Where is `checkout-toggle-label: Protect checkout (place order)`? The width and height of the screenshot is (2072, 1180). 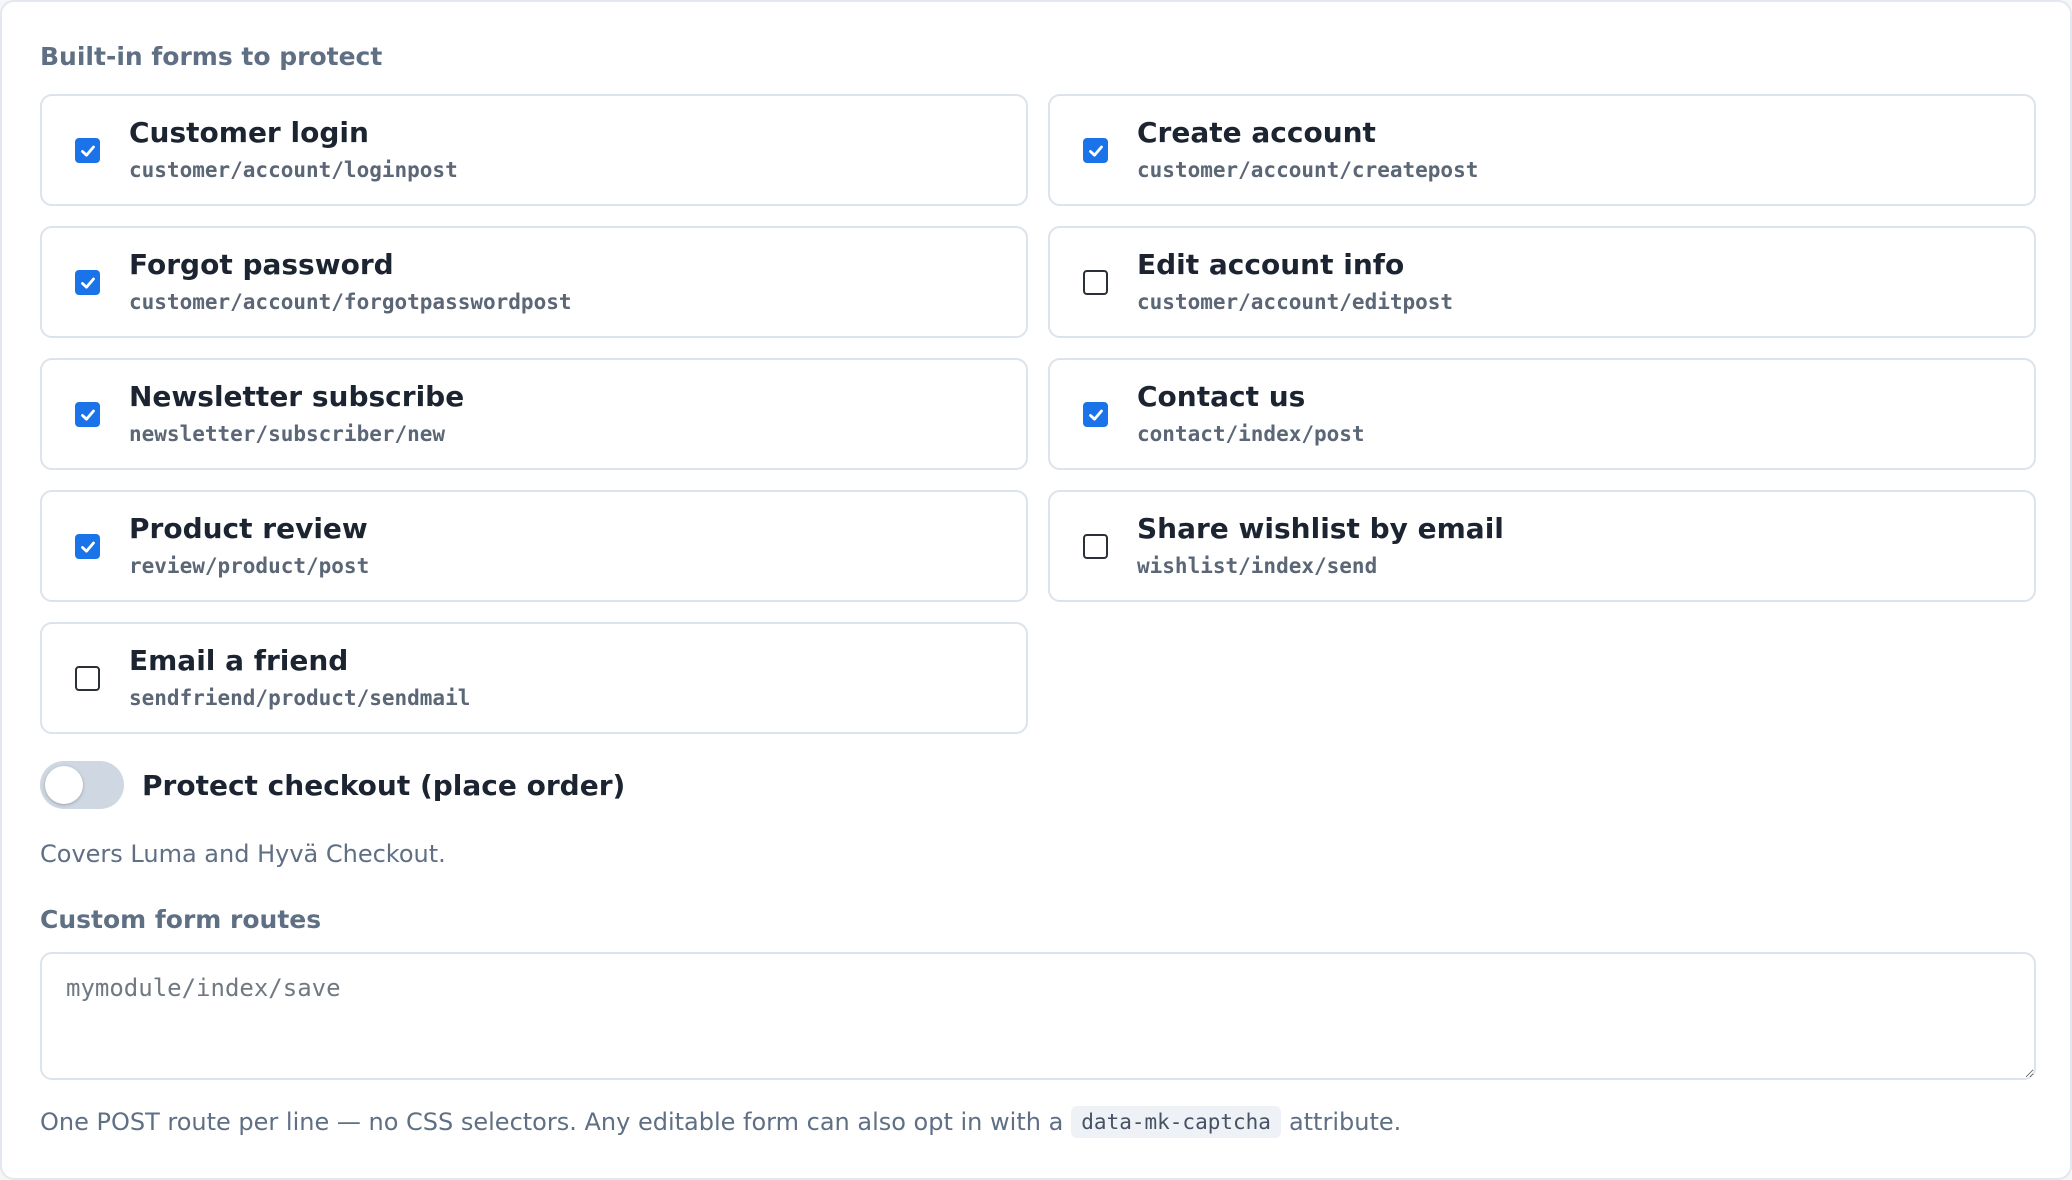
checkout-toggle-label: Protect checkout (place order) is located at coordinates (384, 785).